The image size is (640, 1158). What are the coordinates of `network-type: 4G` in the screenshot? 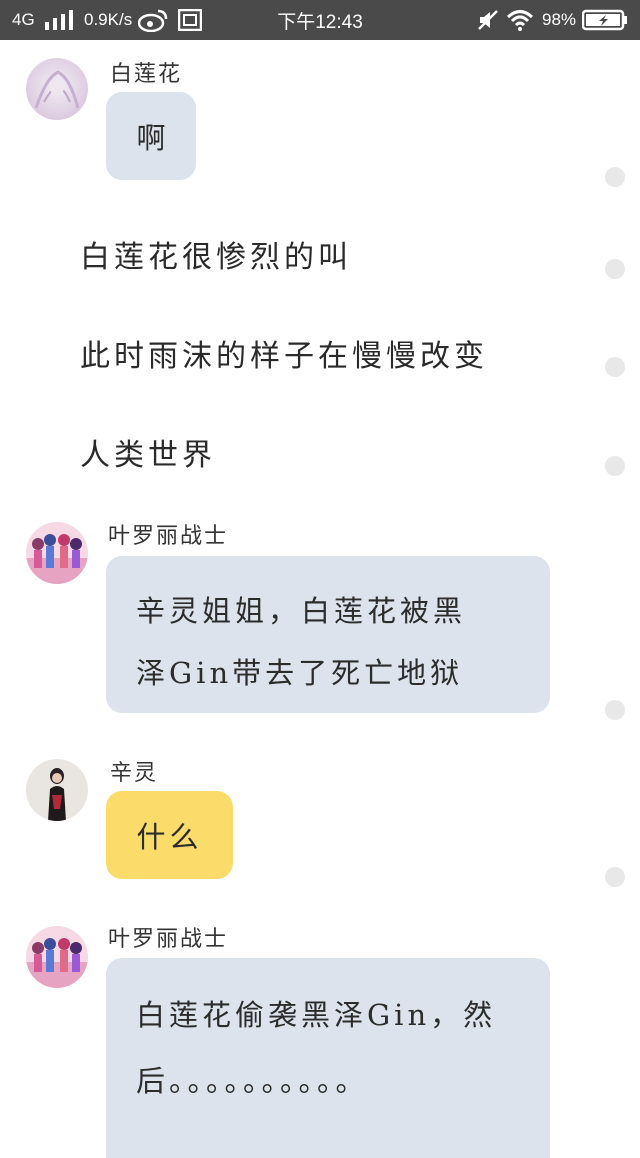 It's located at (23, 19).